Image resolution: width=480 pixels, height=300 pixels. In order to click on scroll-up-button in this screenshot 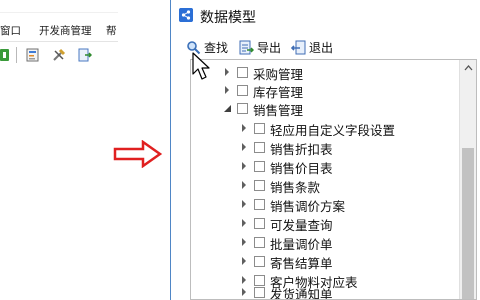, I will do `click(468, 68)`.